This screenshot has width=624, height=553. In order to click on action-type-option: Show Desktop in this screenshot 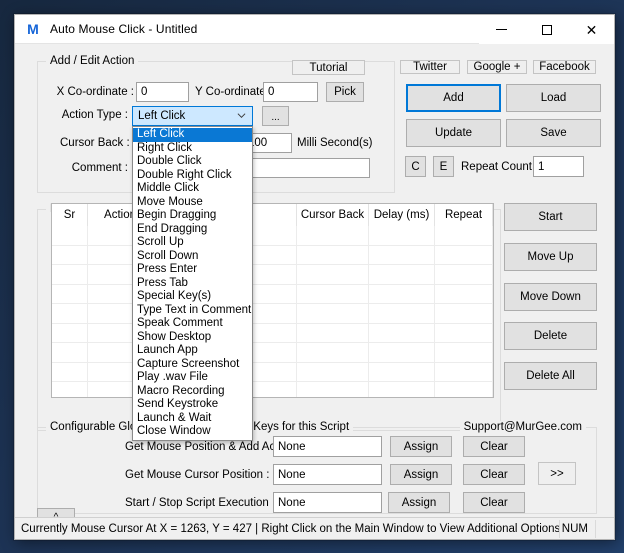, I will do `click(192, 338)`.